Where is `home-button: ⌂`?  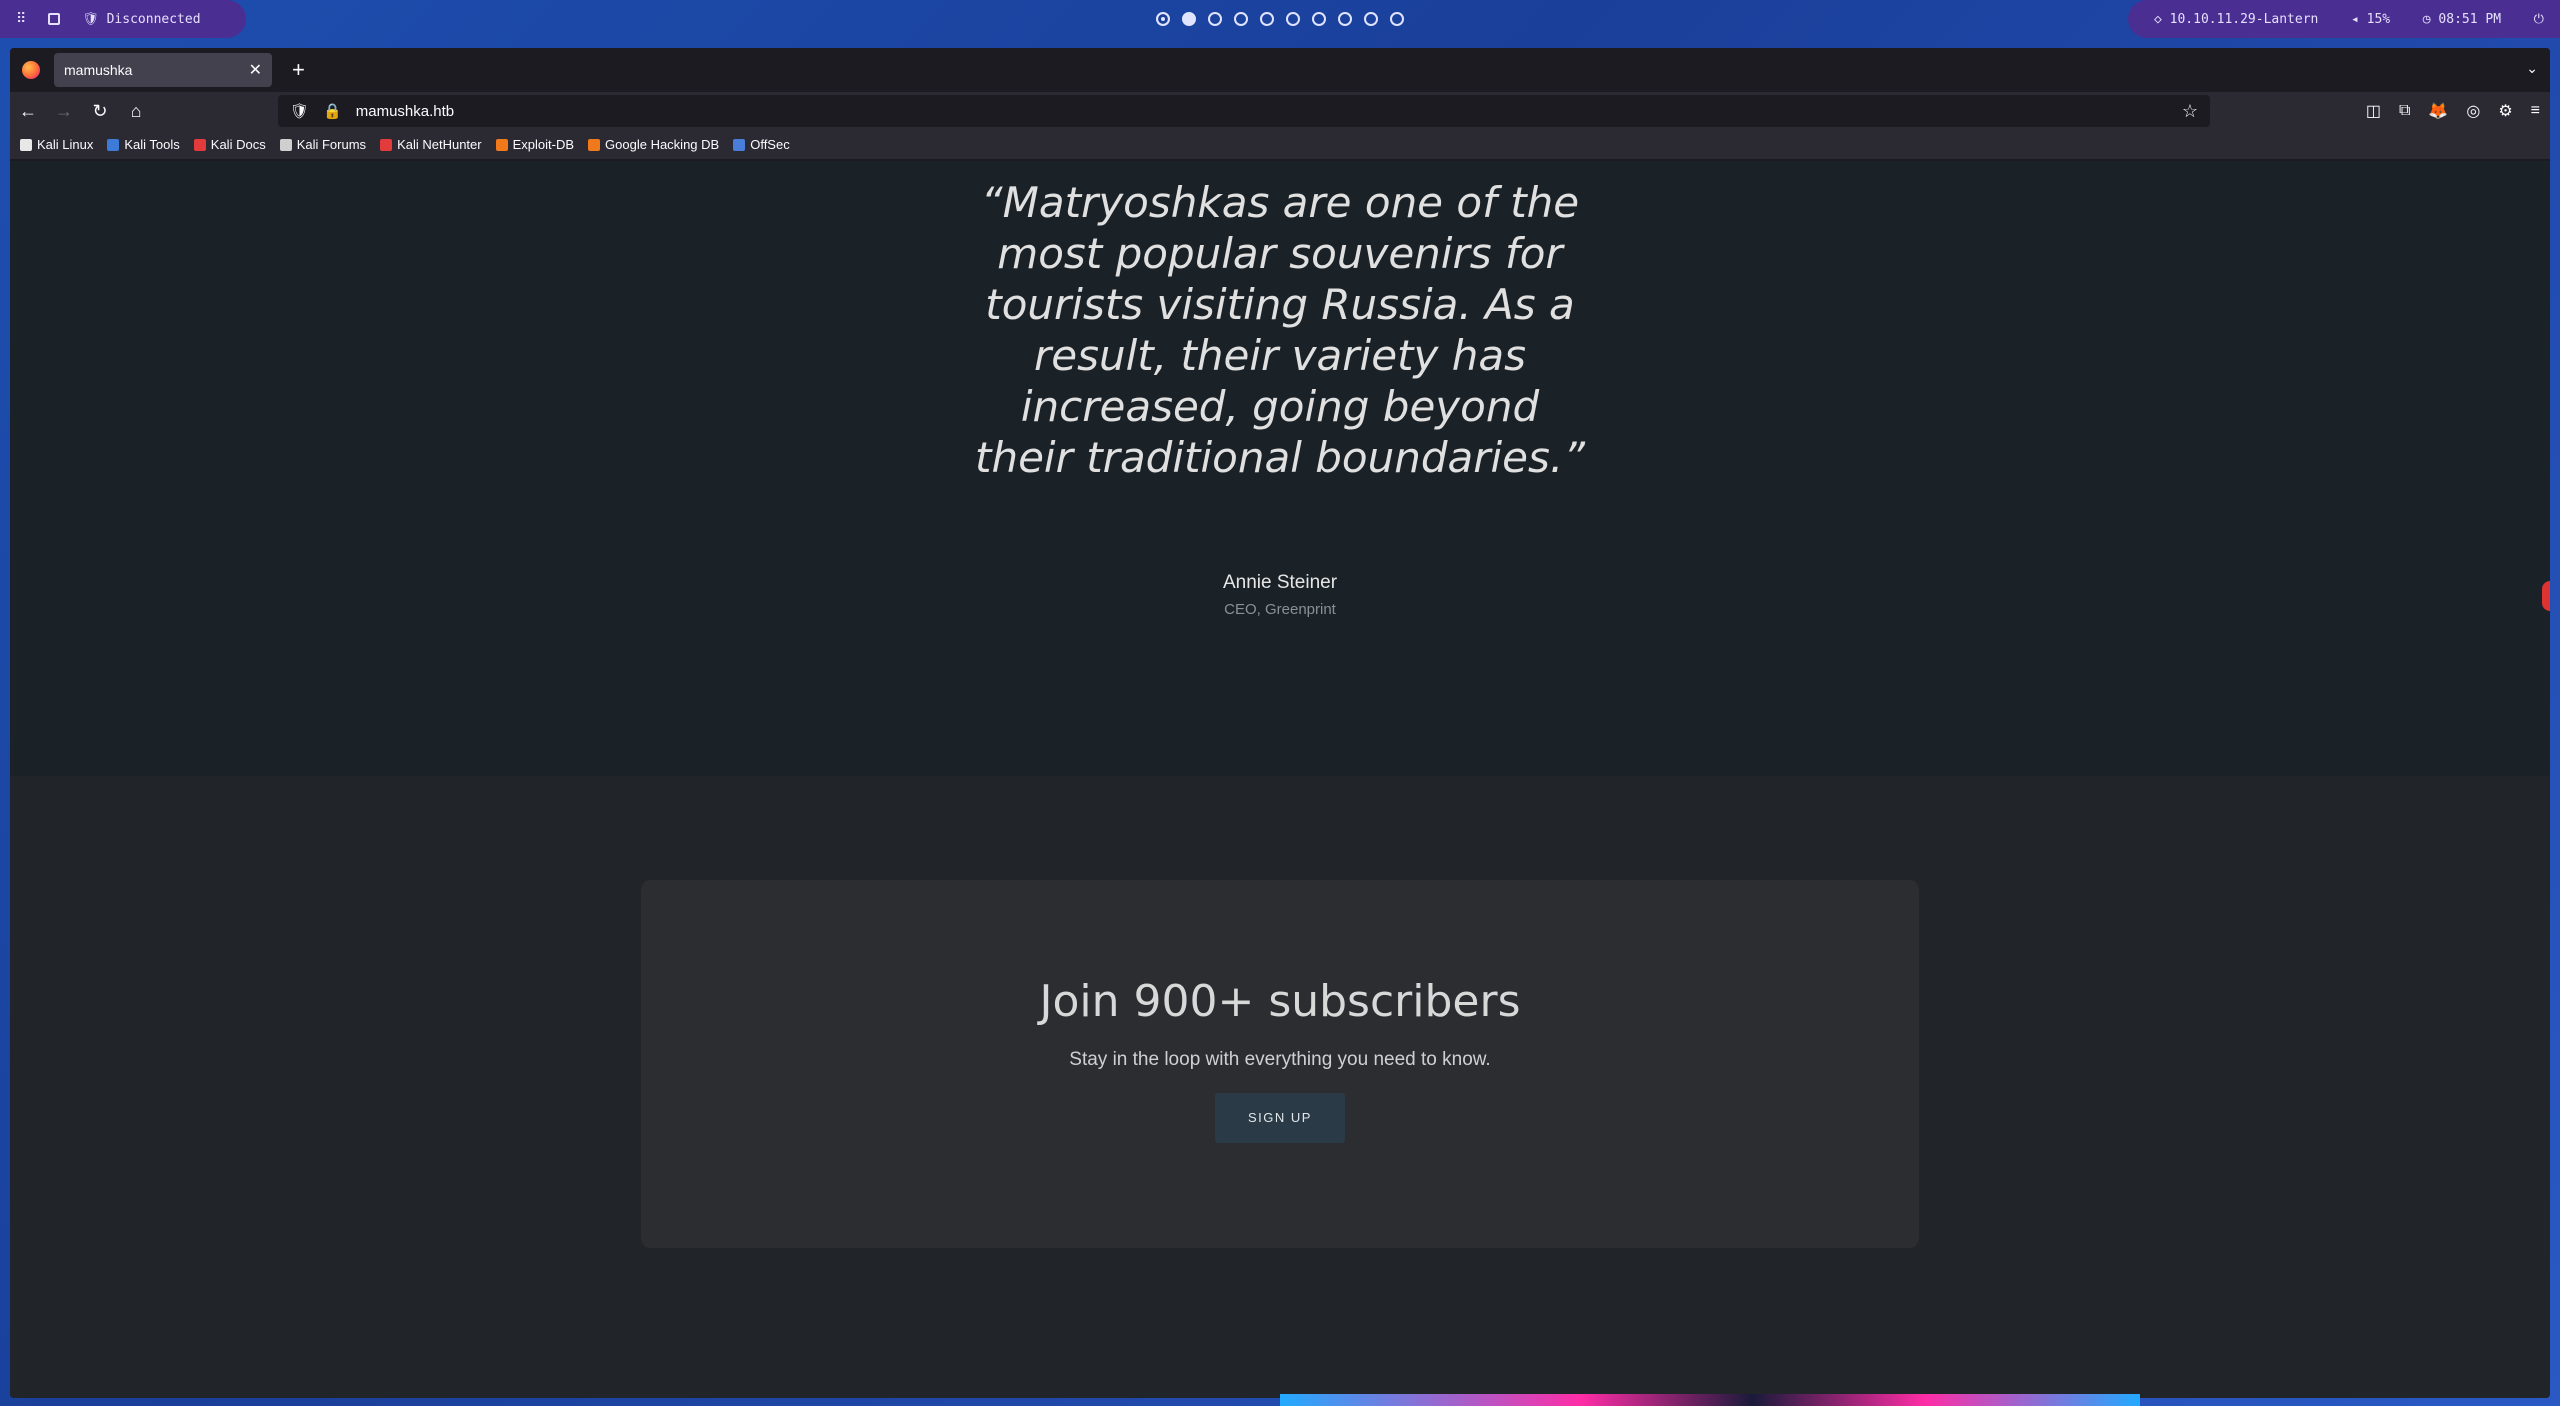 home-button: ⌂ is located at coordinates (136, 111).